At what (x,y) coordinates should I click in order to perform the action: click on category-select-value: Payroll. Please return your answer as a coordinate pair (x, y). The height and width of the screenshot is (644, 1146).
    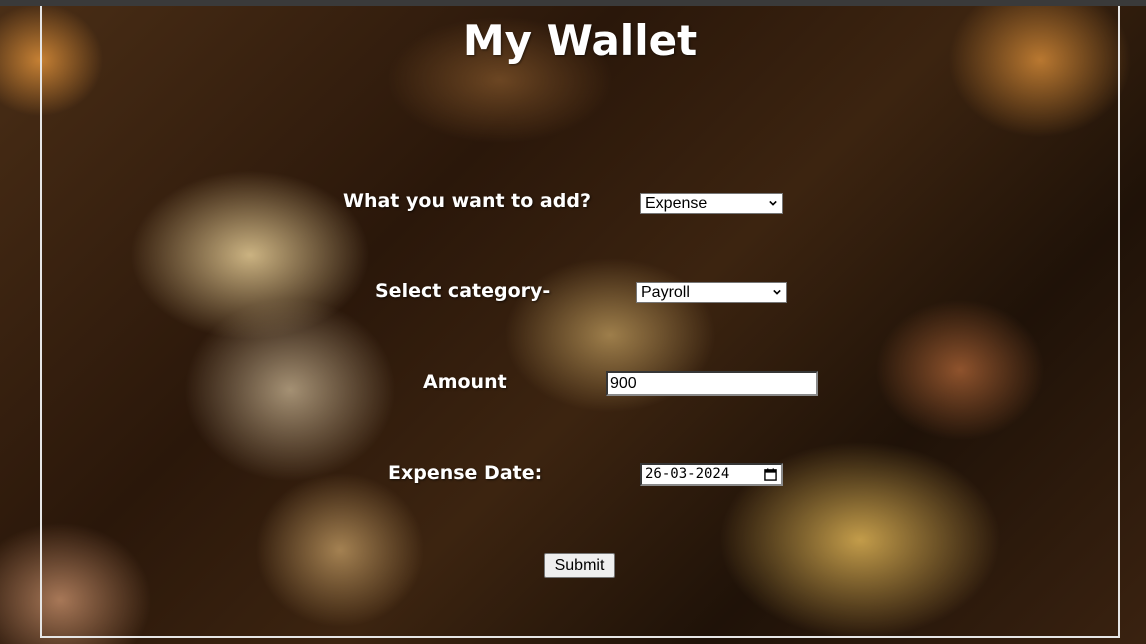
    Looking at the image, I should click on (665, 292).